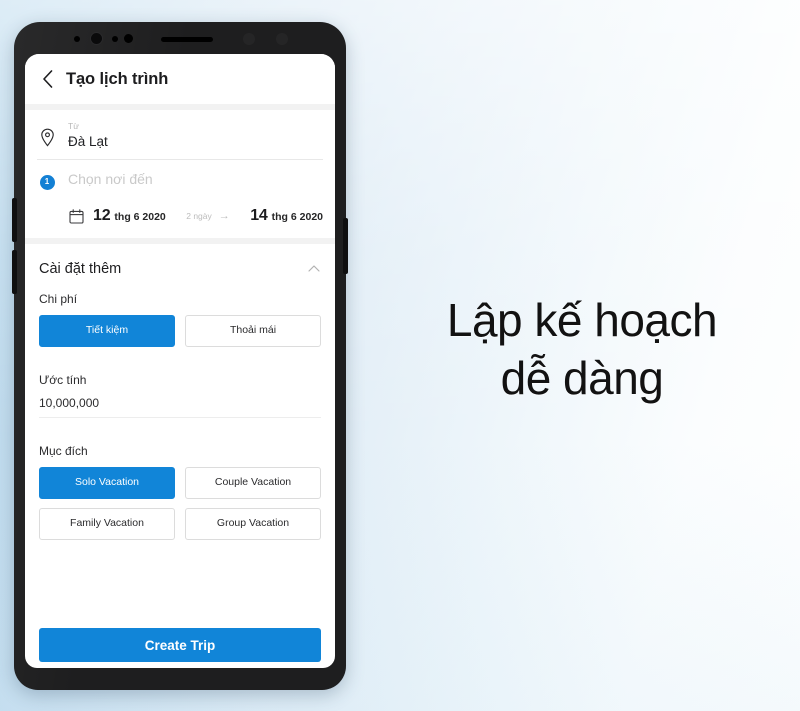  I want to click on destination-row: 1 Chọn nơi đến, so click(180, 180).